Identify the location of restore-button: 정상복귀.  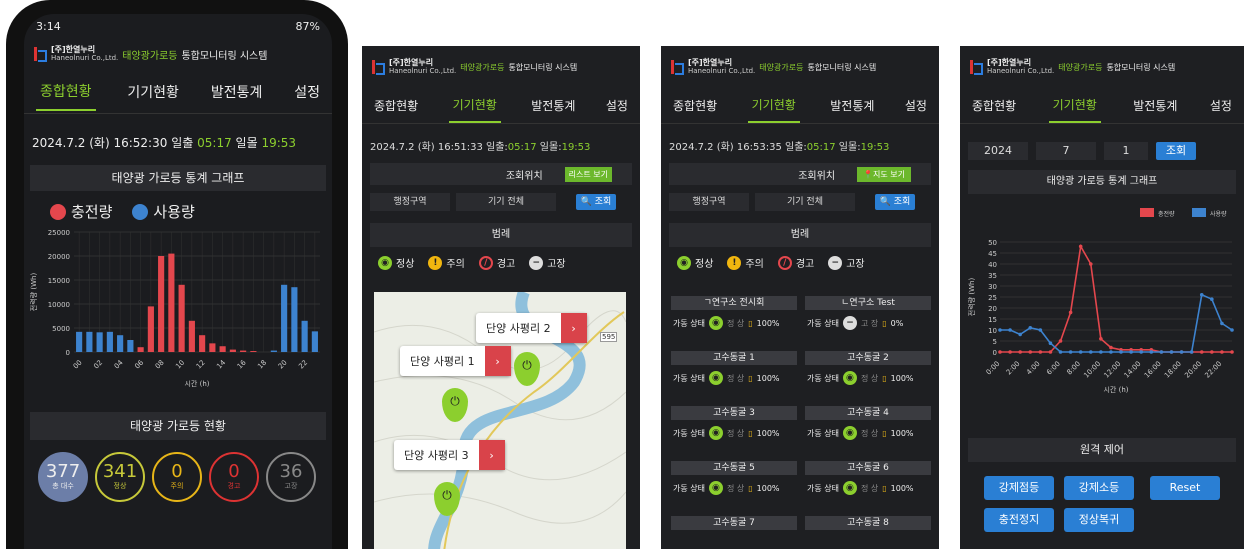
(1099, 520).